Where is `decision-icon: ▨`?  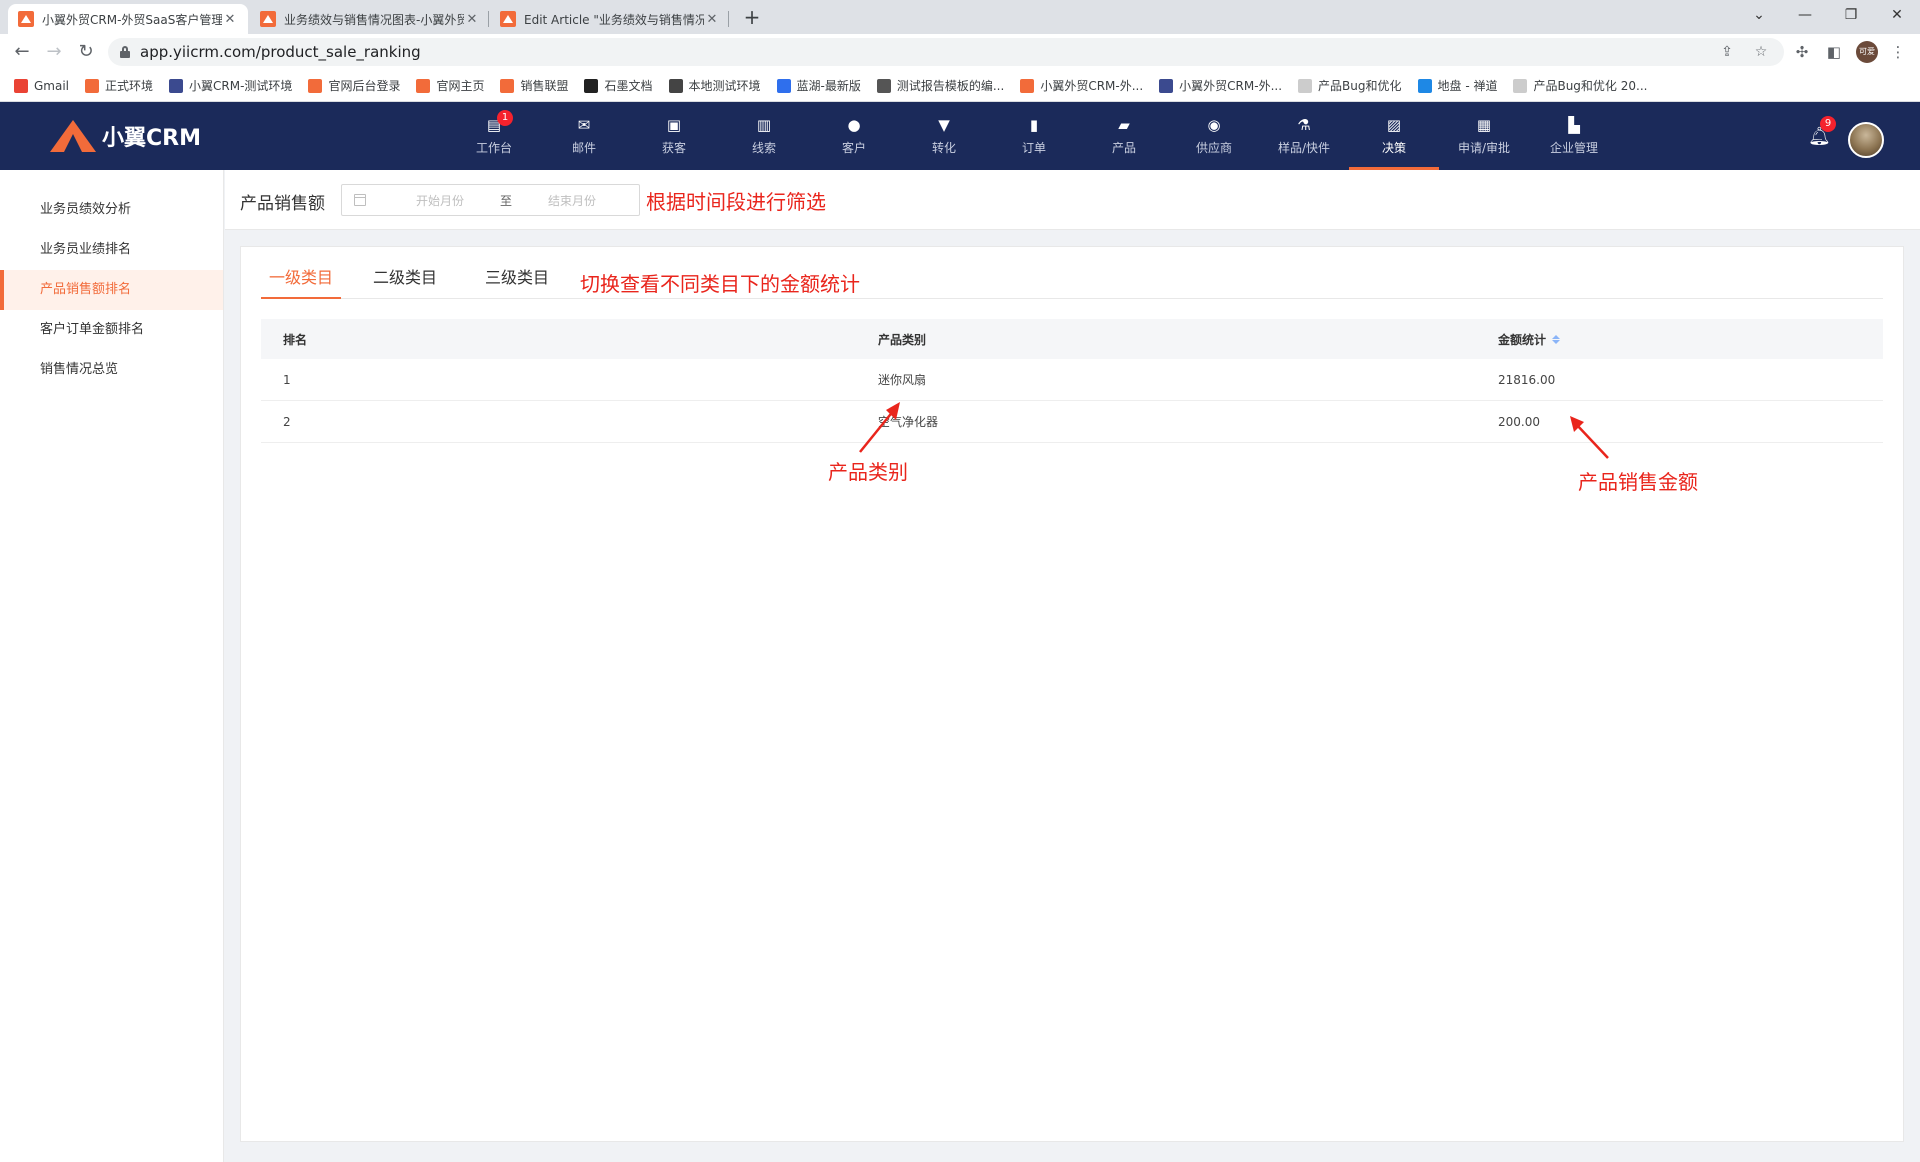 decision-icon: ▨ is located at coordinates (1394, 124).